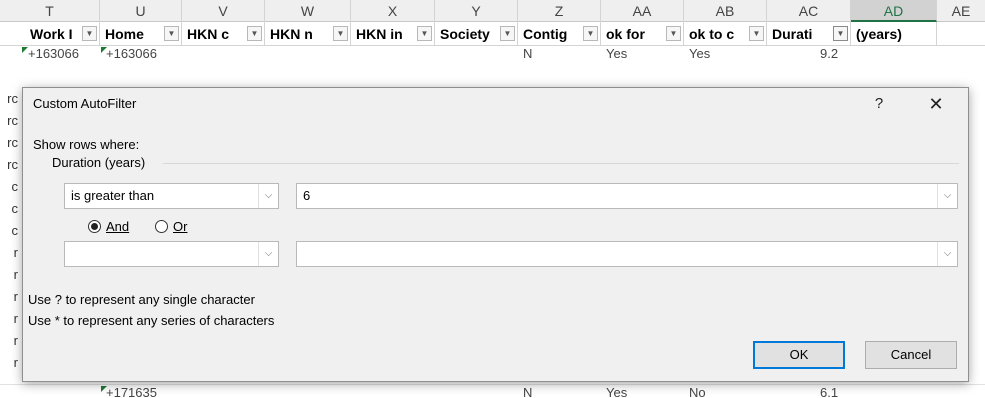 The image size is (985, 398). What do you see at coordinates (208, 34) in the screenshot?
I see `header-hkn-c-label: HKN c` at bounding box center [208, 34].